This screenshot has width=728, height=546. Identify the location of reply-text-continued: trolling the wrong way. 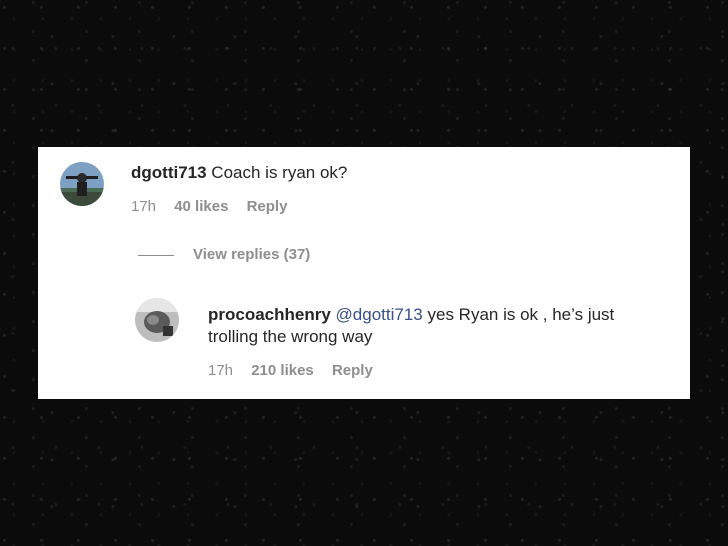
(290, 336).